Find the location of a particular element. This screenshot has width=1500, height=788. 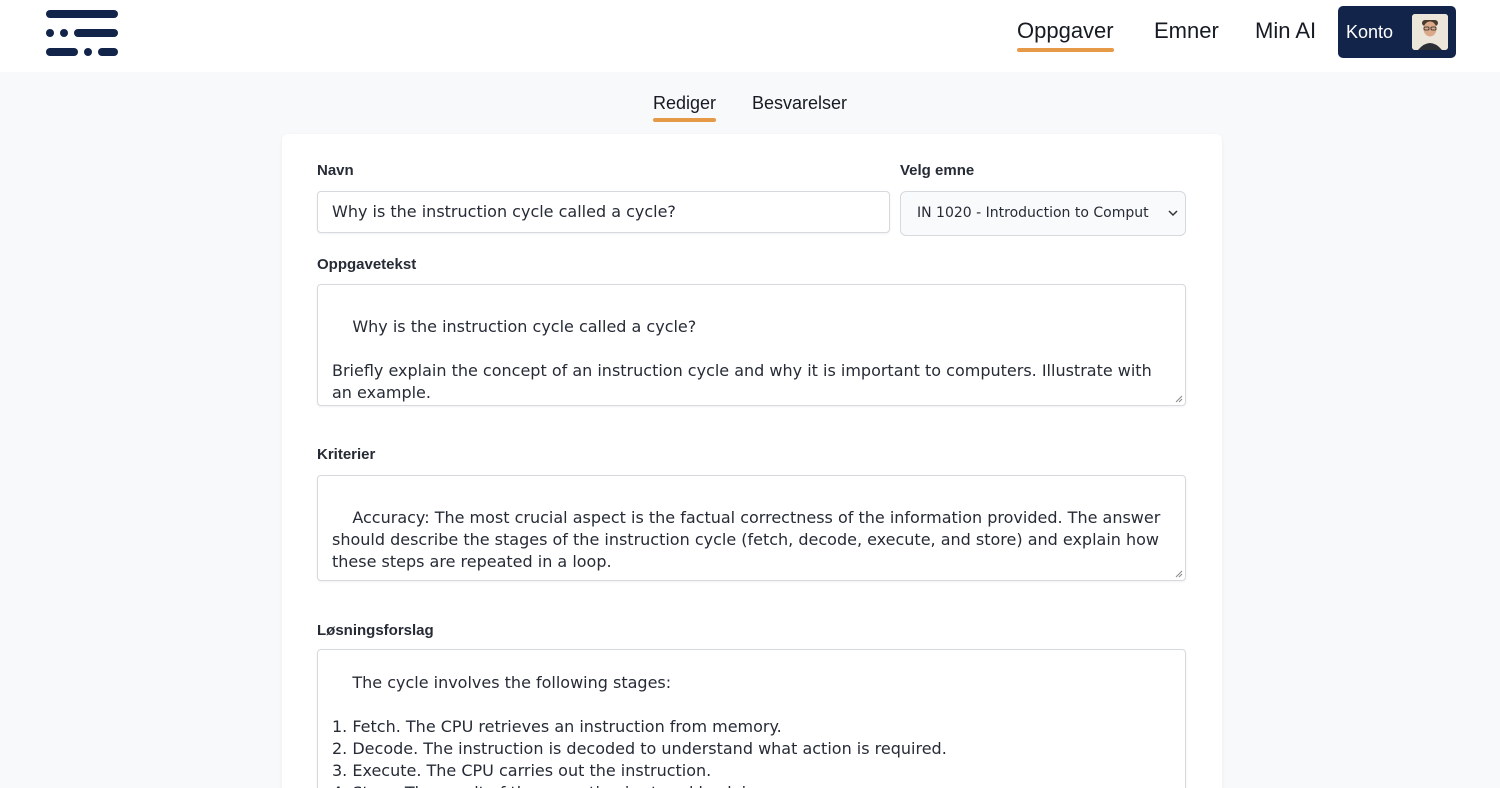

name-label: Navn is located at coordinates (335, 170).